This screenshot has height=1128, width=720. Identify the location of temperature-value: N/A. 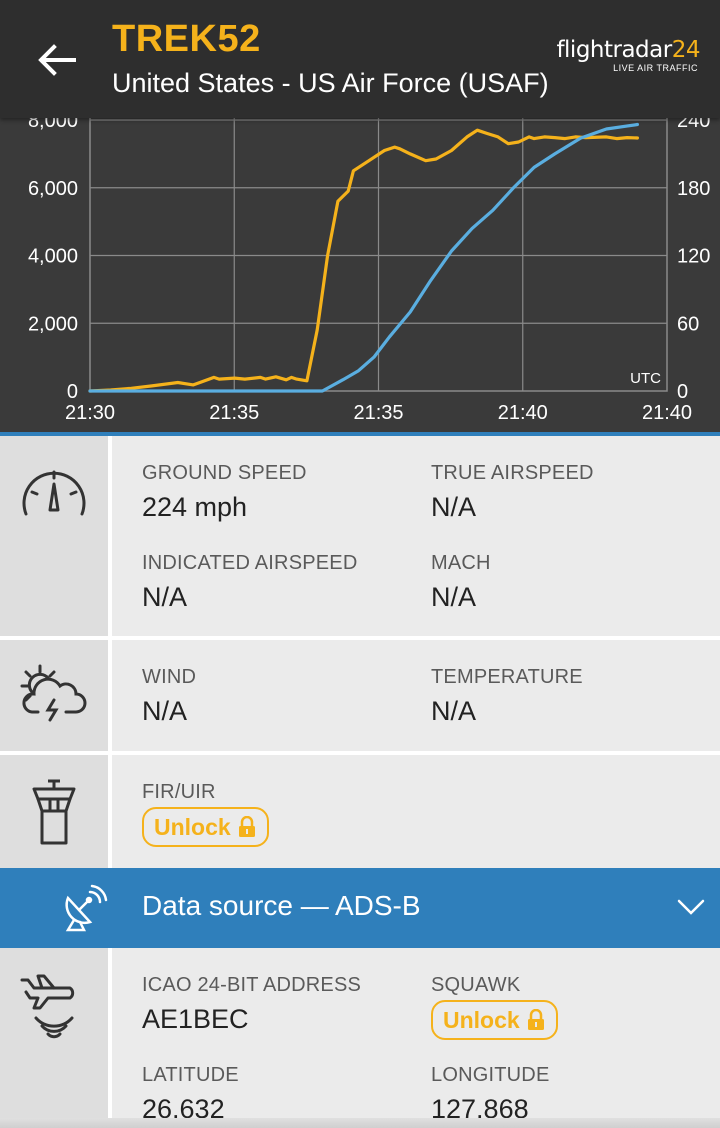
(454, 711).